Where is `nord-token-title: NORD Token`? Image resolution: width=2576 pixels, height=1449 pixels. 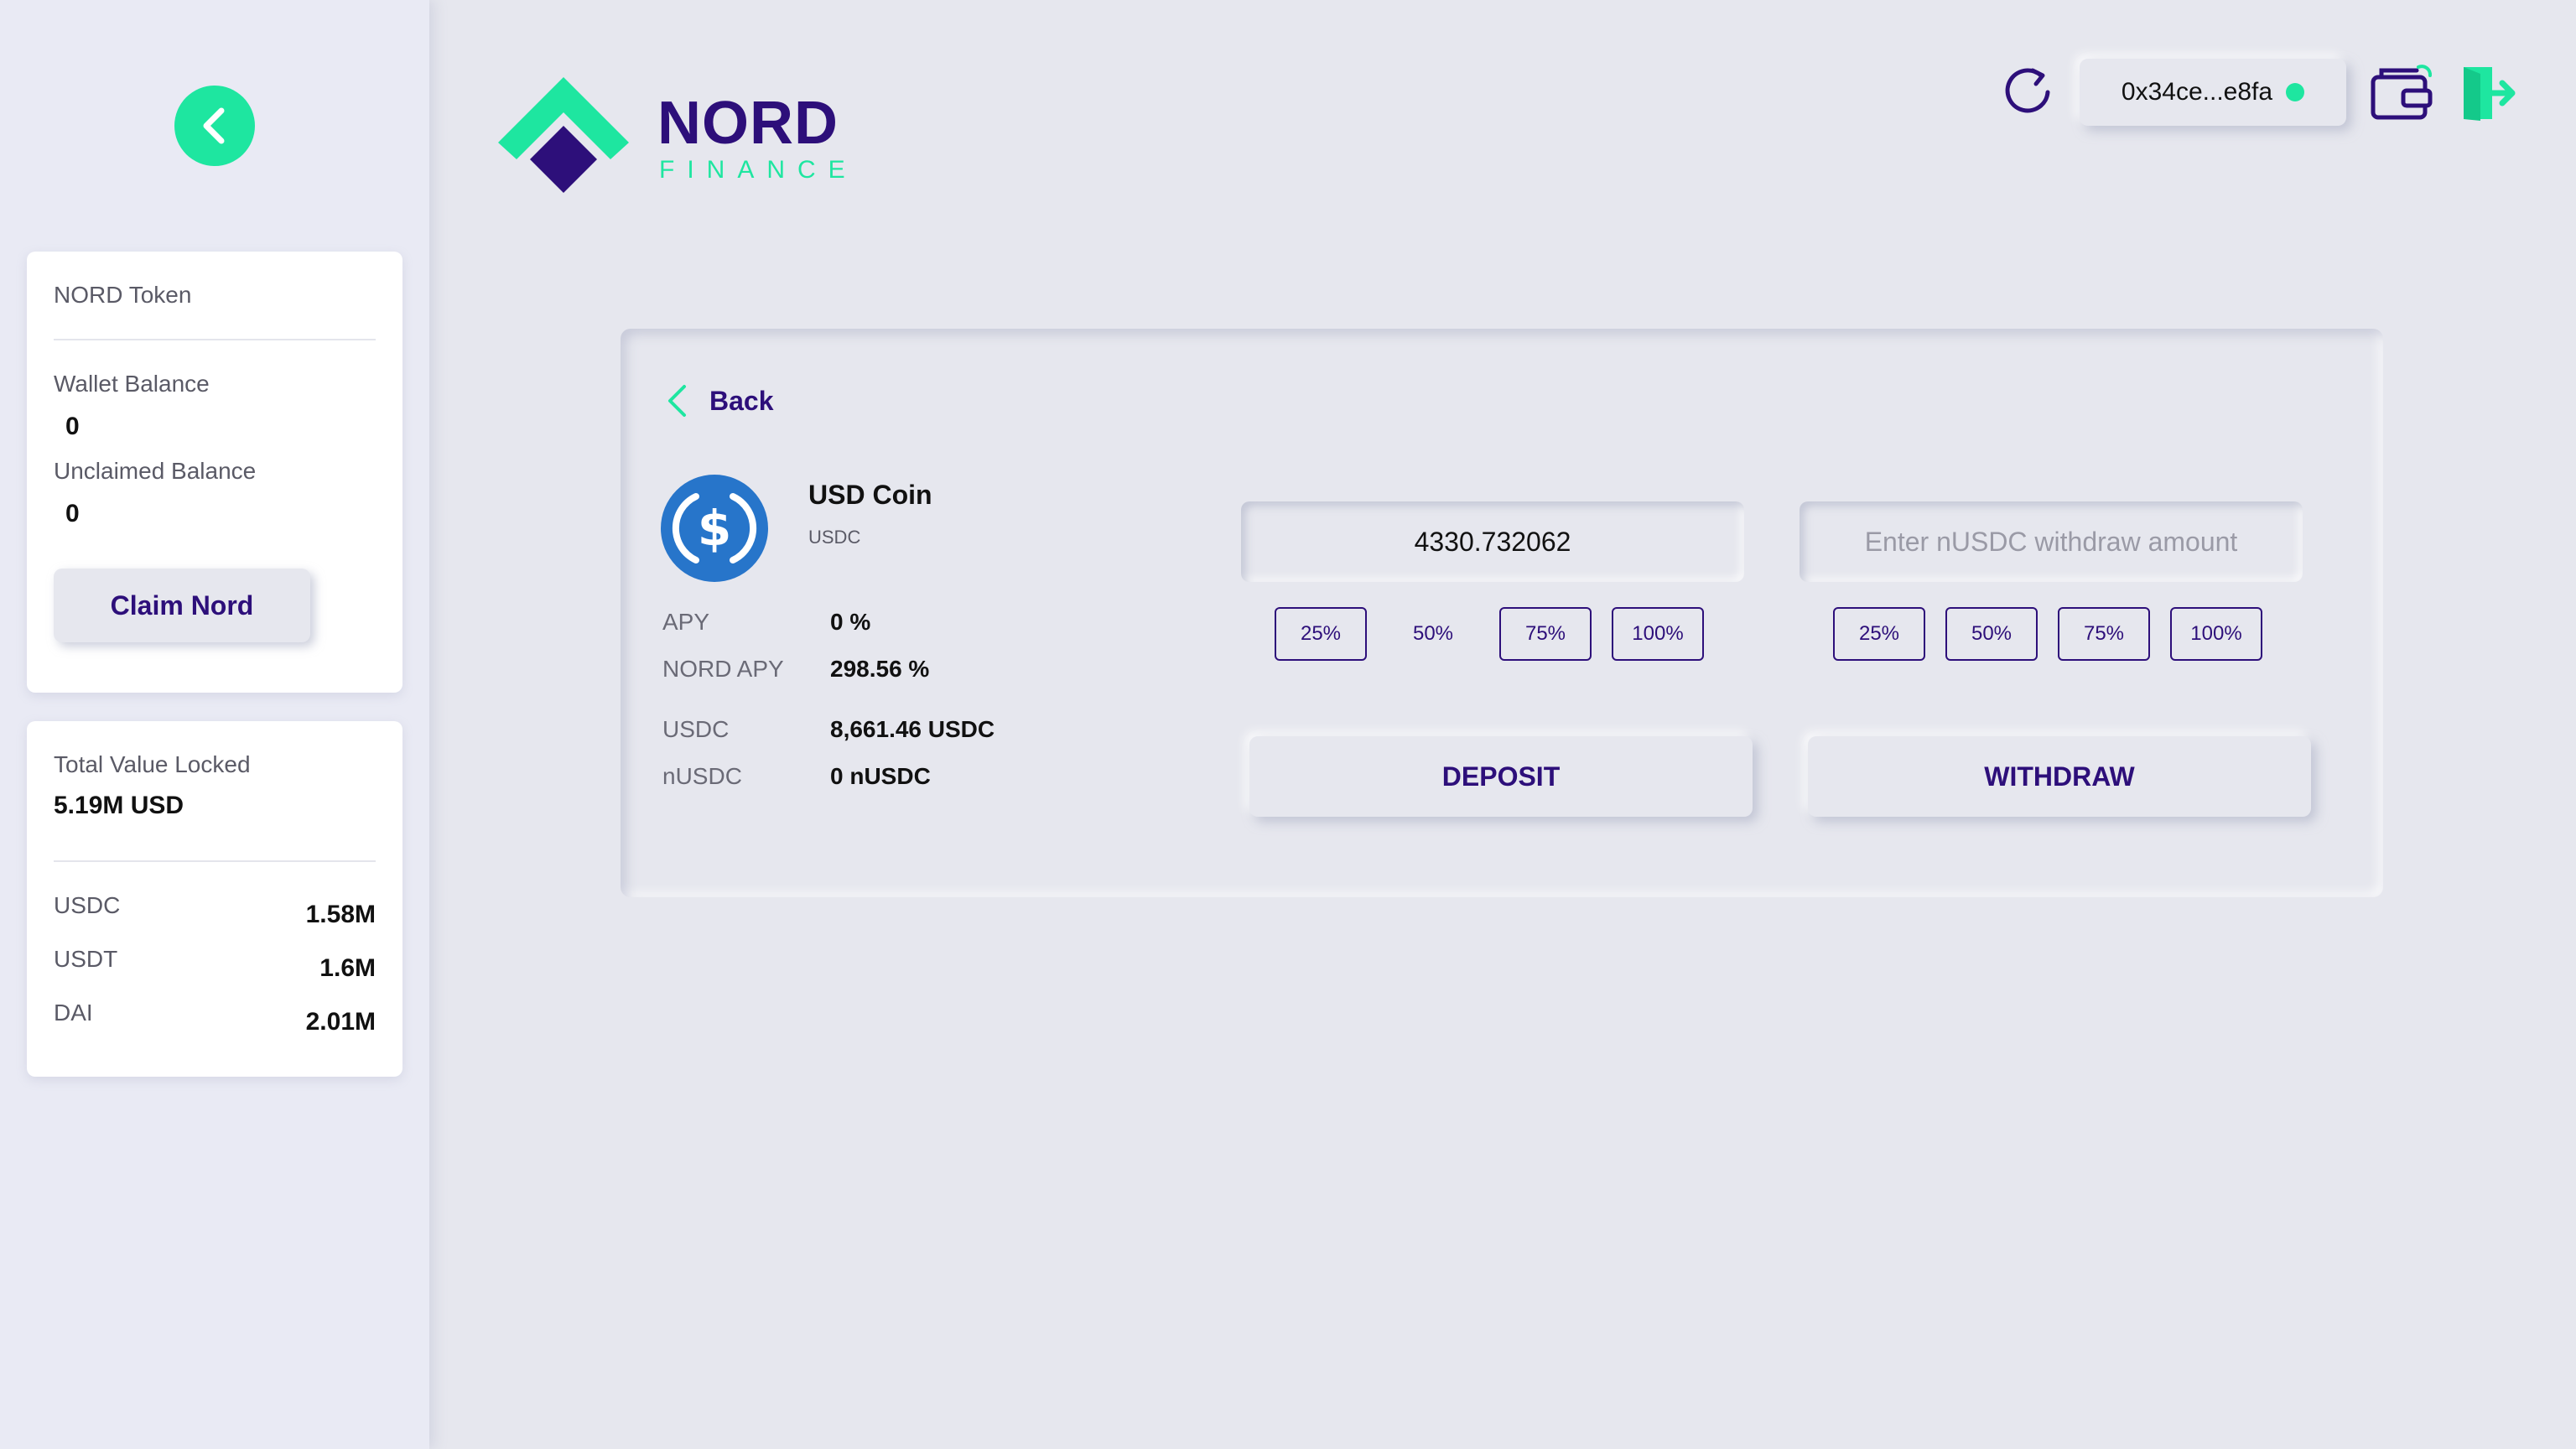
nord-token-title: NORD Token is located at coordinates (123, 295).